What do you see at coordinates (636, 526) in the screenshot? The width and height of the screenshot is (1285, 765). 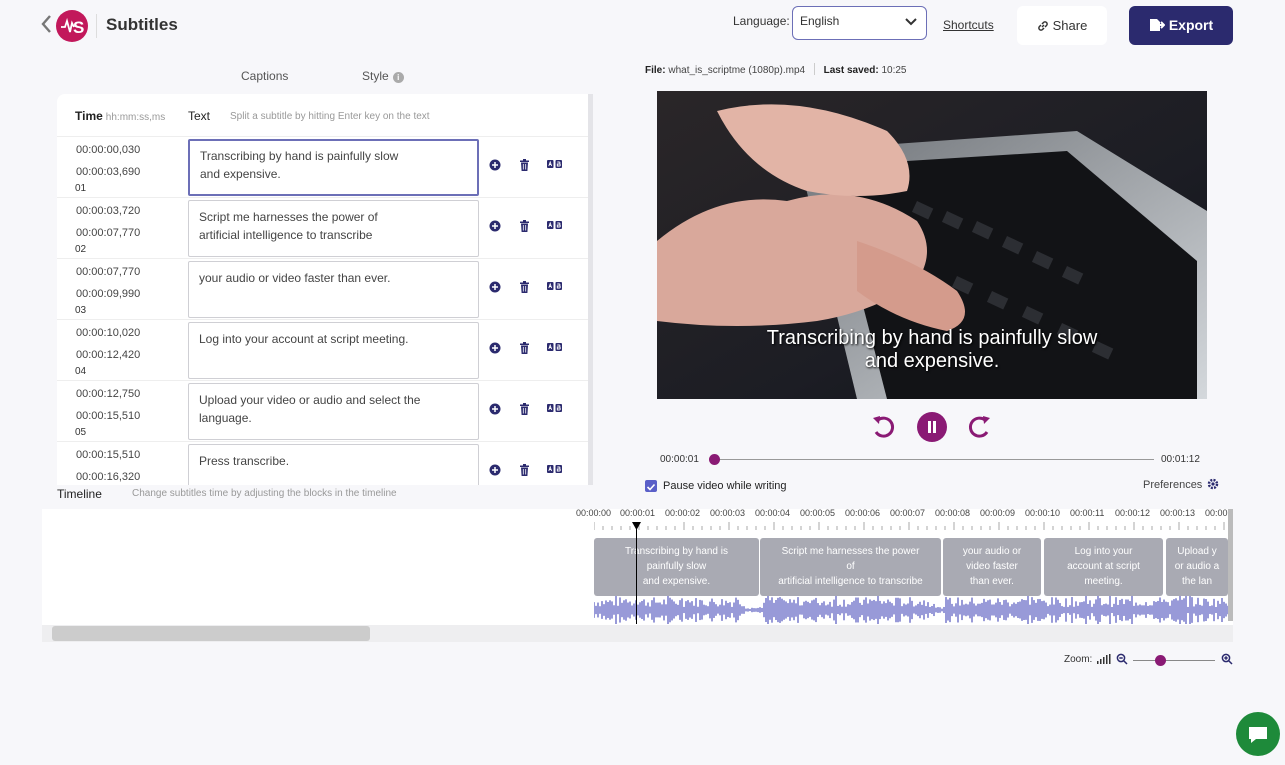 I see `playhead-marker-icon` at bounding box center [636, 526].